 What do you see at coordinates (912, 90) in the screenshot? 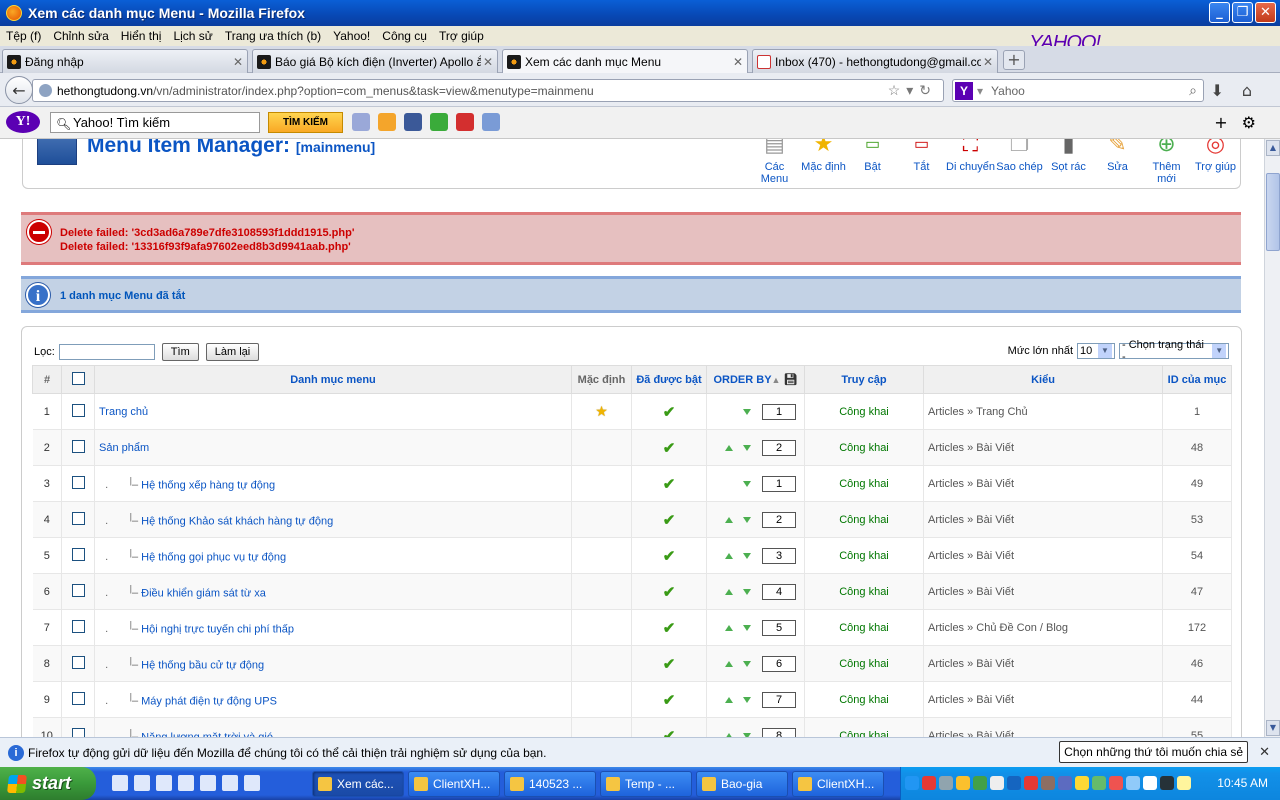
I see `bookmark-star-icon: ☆▾↻` at bounding box center [912, 90].